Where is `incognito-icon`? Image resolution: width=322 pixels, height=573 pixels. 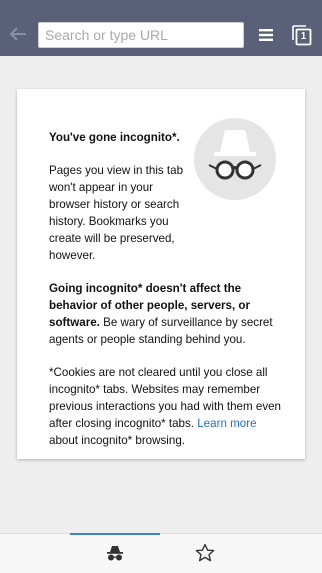 incognito-icon is located at coordinates (115, 553).